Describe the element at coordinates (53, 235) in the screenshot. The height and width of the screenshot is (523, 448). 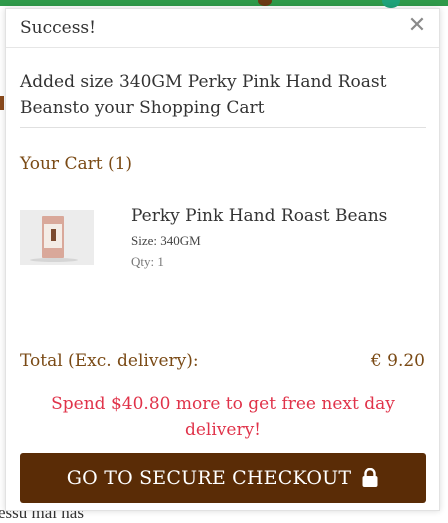
I see `coffee-bag-logo` at that location.